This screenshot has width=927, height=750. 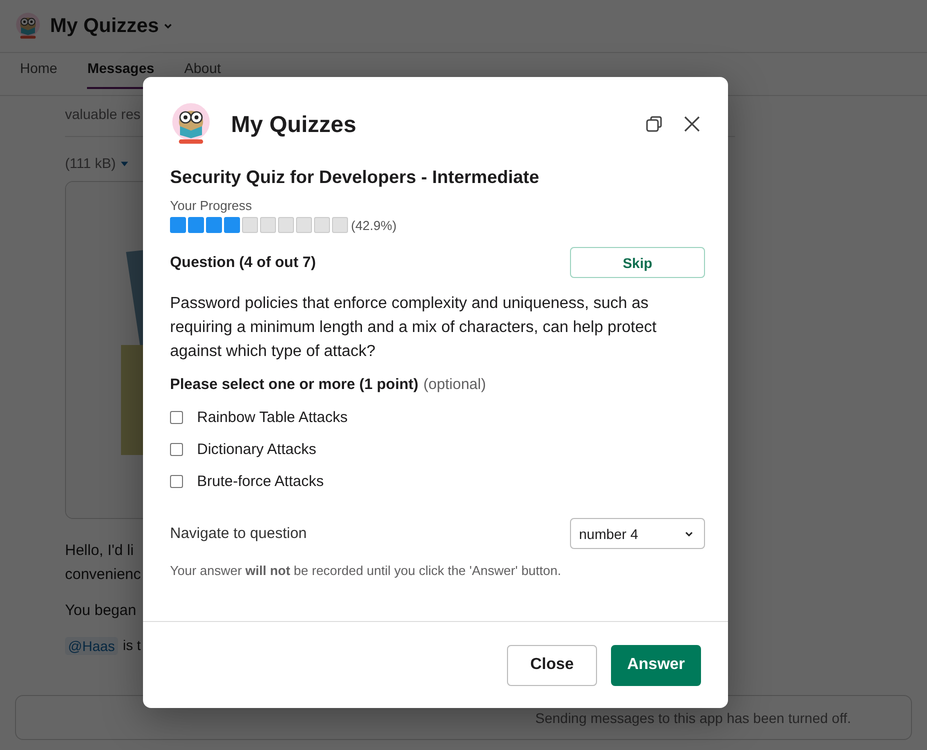 I want to click on file-size: (111 kB), so click(x=90, y=163).